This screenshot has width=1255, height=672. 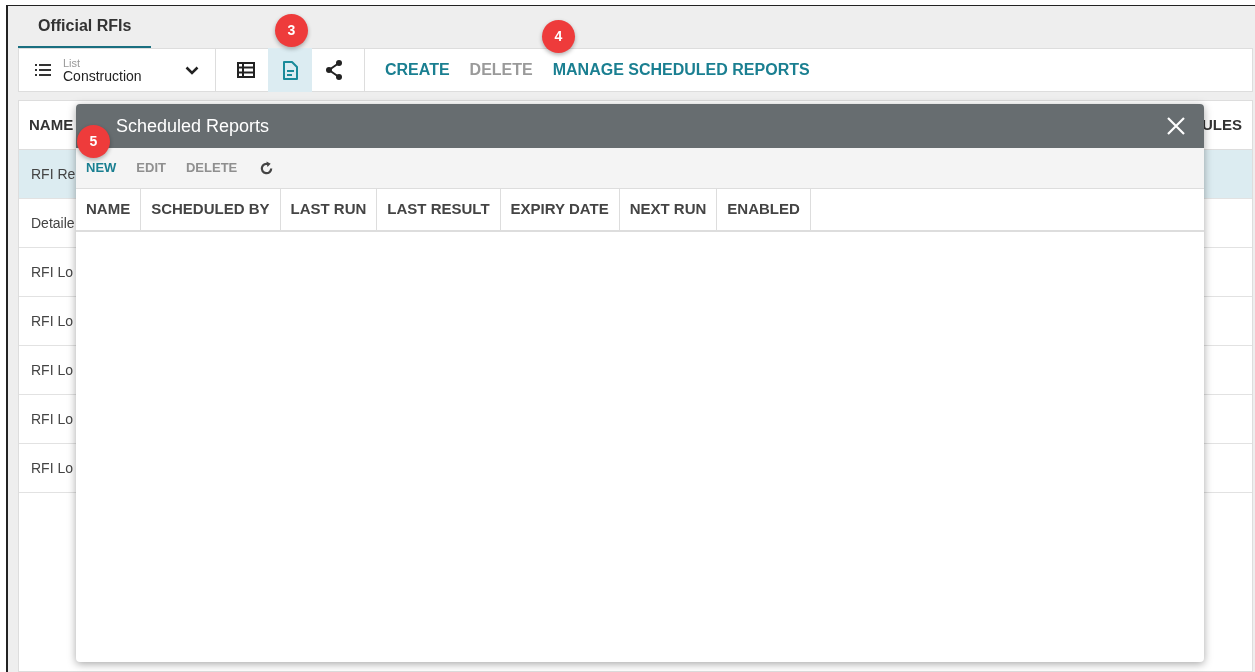 I want to click on view-label: List, so click(x=72, y=63).